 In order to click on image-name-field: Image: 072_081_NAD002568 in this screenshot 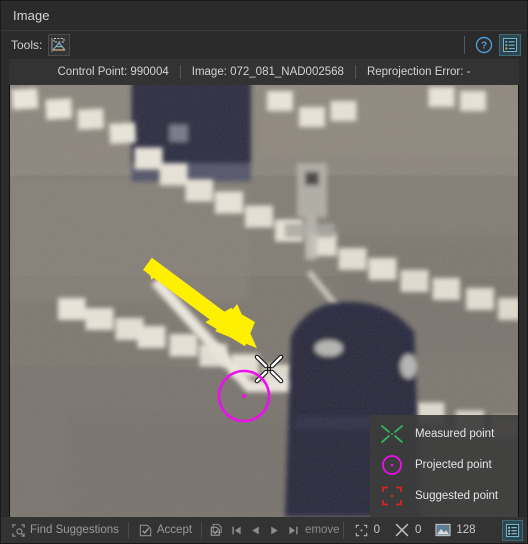, I will do `click(267, 72)`.